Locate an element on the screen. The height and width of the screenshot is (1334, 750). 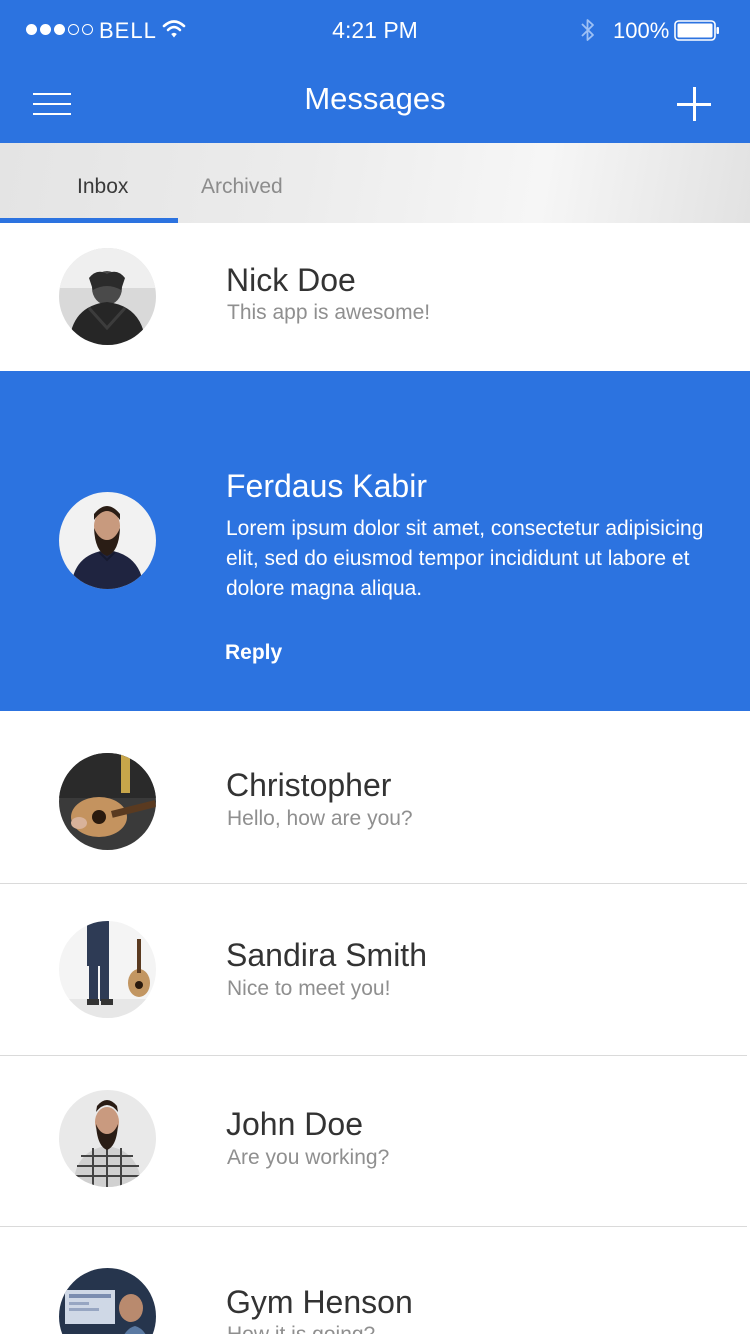
message-preview: Nice to meet you! is located at coordinates (309, 988).